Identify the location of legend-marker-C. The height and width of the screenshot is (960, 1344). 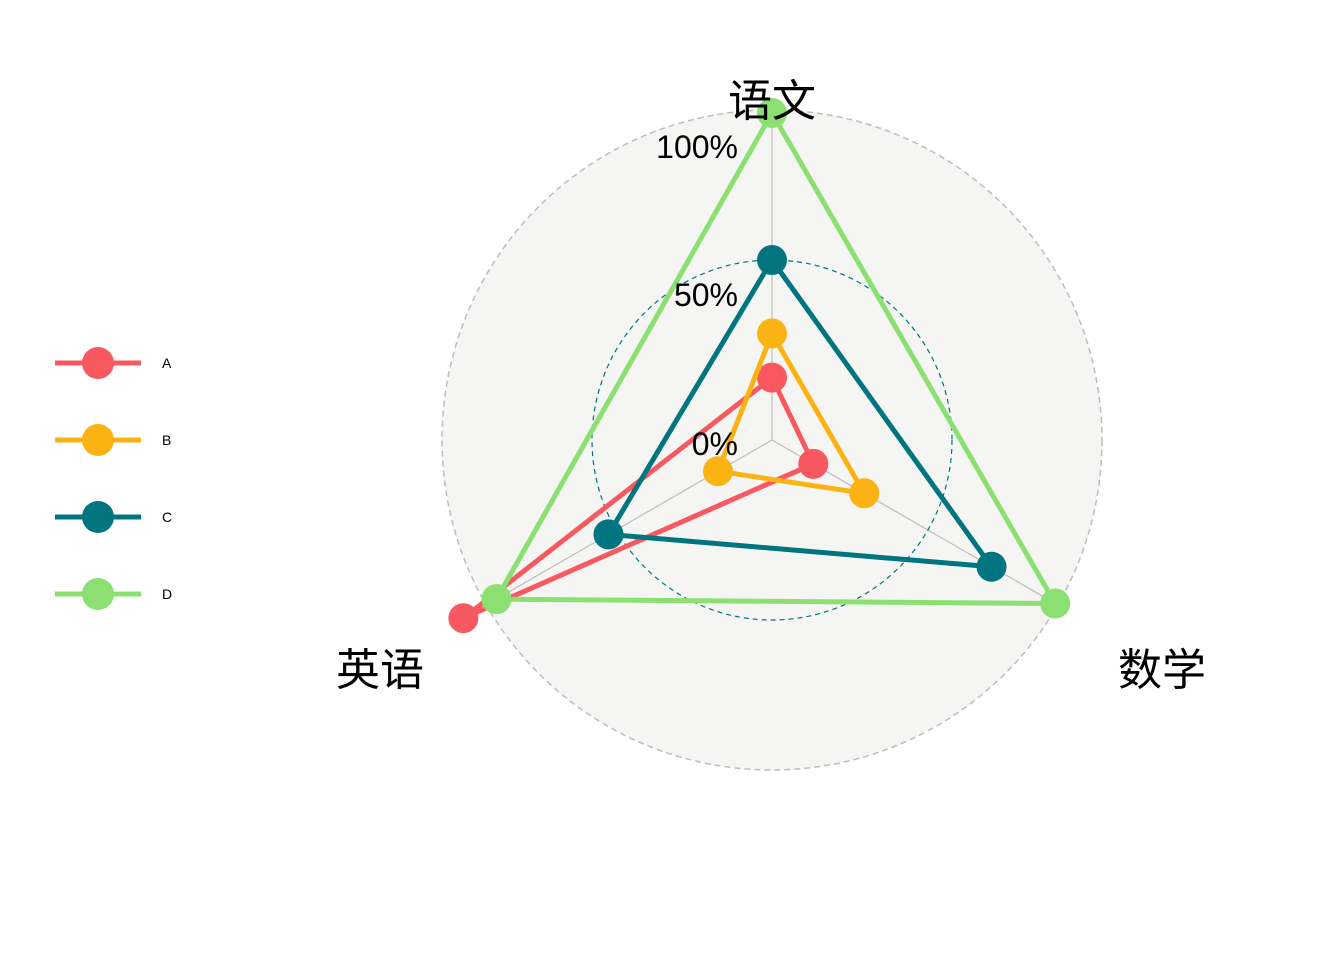
(98, 517).